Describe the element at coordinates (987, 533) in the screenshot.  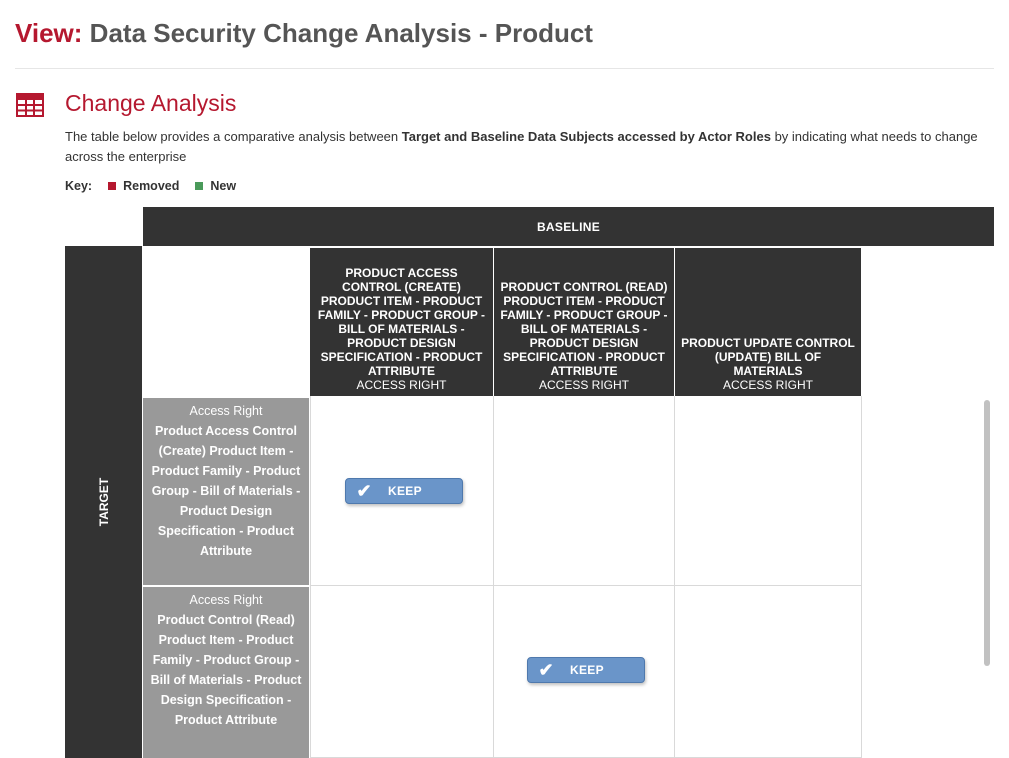
I see `scrollbar-thumb` at that location.